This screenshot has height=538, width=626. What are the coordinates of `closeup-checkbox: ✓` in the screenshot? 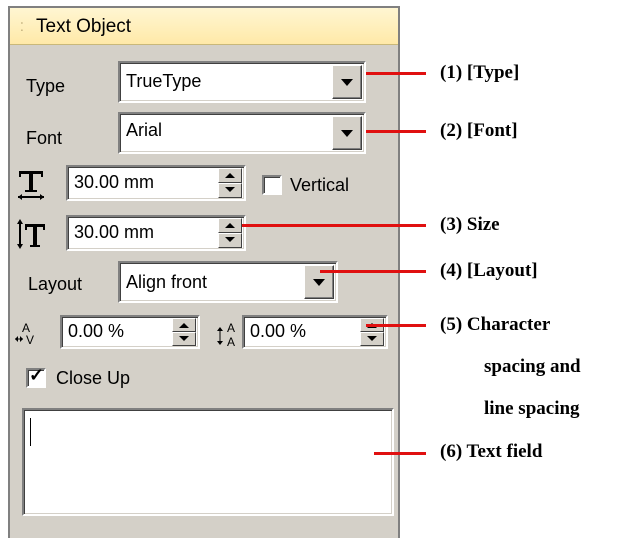 It's located at (36, 376).